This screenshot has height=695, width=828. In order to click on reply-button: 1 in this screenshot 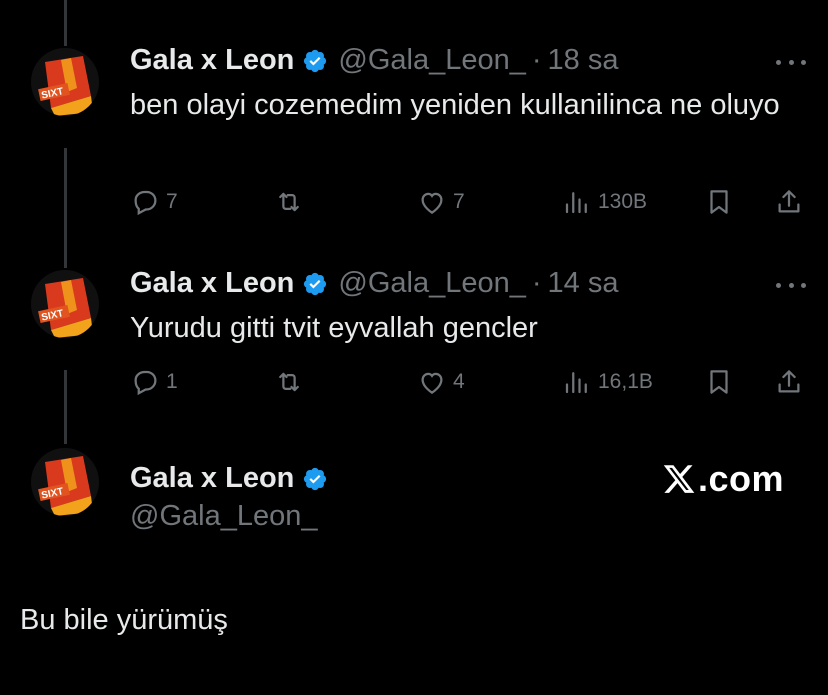, I will do `click(154, 382)`.